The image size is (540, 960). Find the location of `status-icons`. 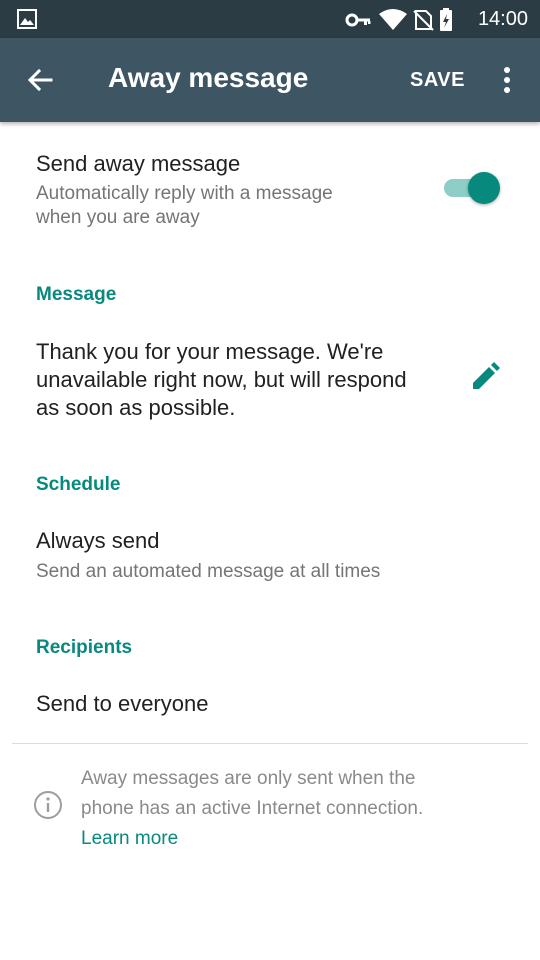

status-icons is located at coordinates (400, 22).